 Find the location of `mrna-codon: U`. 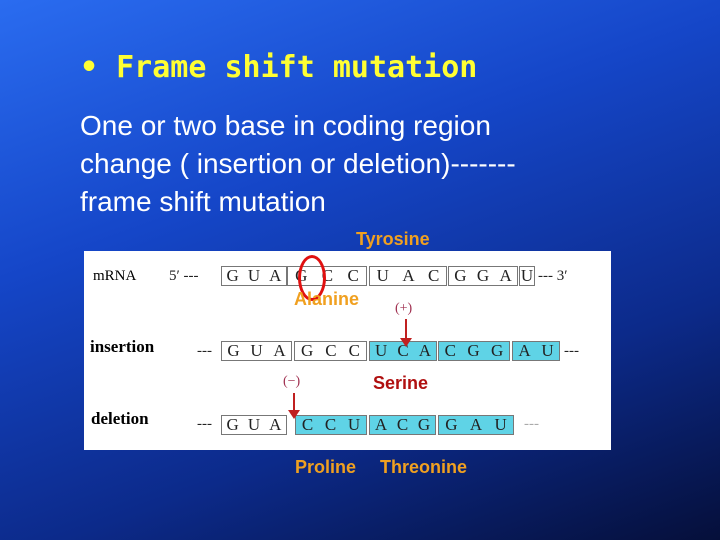

mrna-codon: U is located at coordinates (527, 276).